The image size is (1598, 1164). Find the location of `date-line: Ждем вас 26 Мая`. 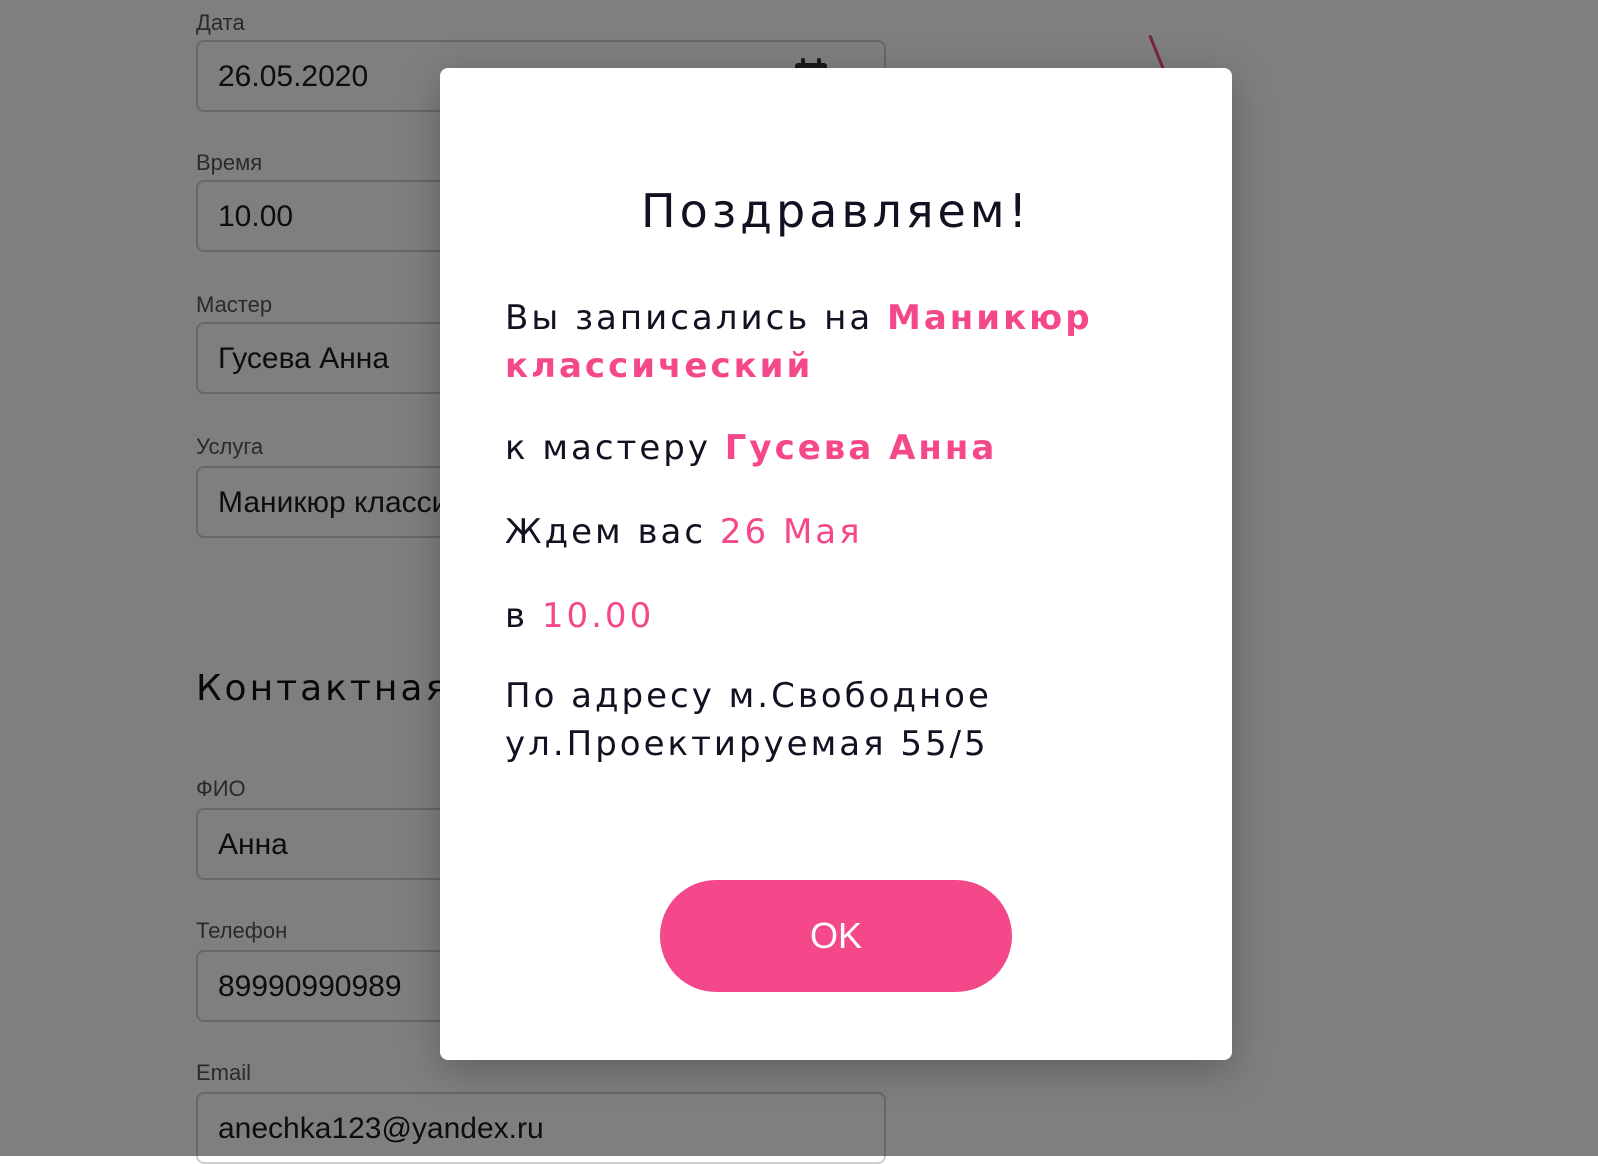

date-line: Ждем вас 26 Мая is located at coordinates (825, 532).